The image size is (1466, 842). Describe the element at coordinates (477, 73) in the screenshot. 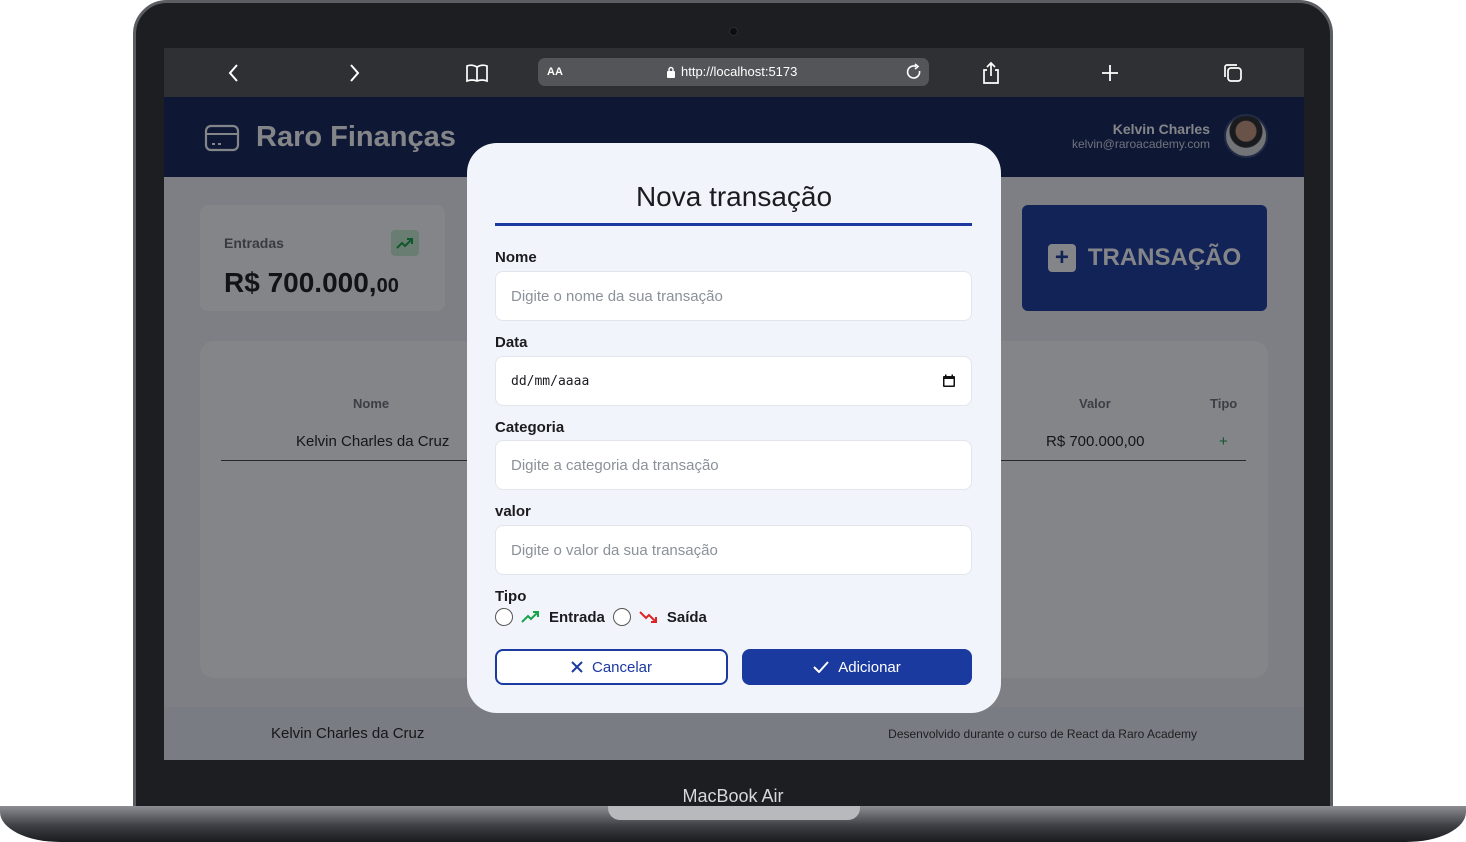

I see `bookmarks-icon` at that location.